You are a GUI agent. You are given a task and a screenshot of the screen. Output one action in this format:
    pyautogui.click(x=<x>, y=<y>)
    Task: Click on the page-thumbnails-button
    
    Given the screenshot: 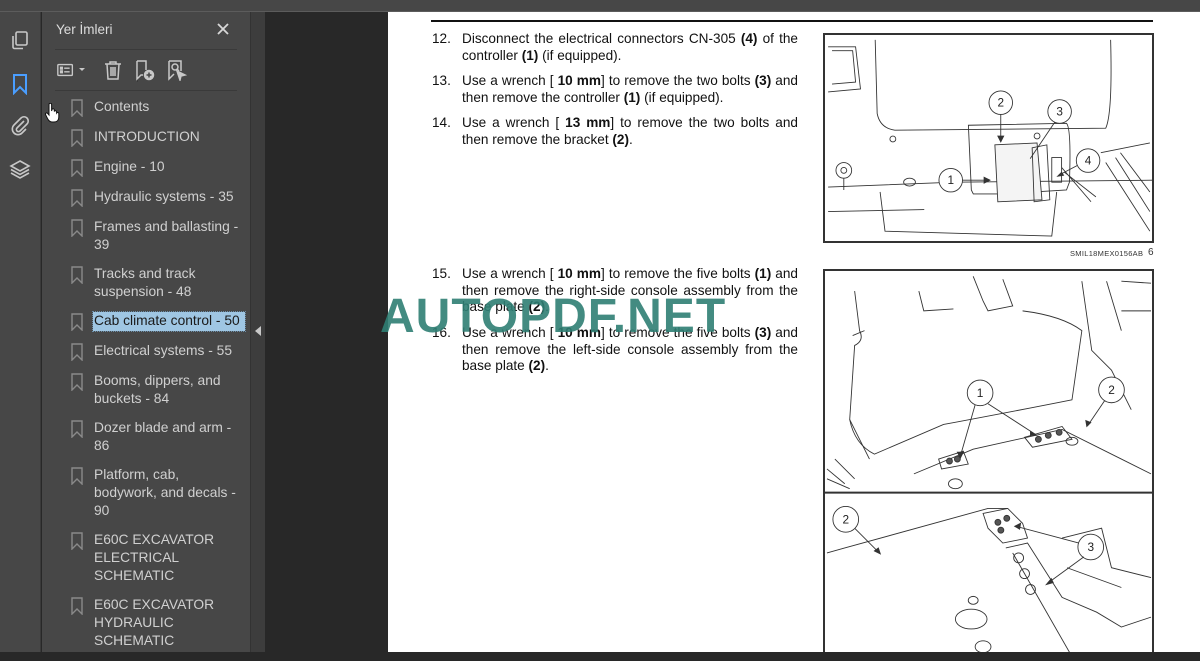 What is the action you would take?
    pyautogui.click(x=20, y=40)
    